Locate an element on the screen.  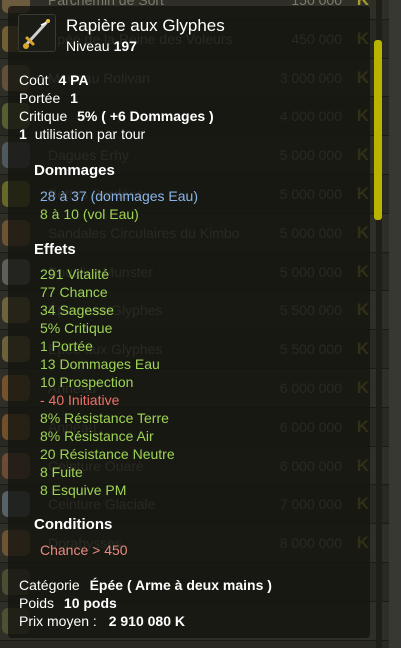
uses-label: utilisation par tour is located at coordinates (90, 134).